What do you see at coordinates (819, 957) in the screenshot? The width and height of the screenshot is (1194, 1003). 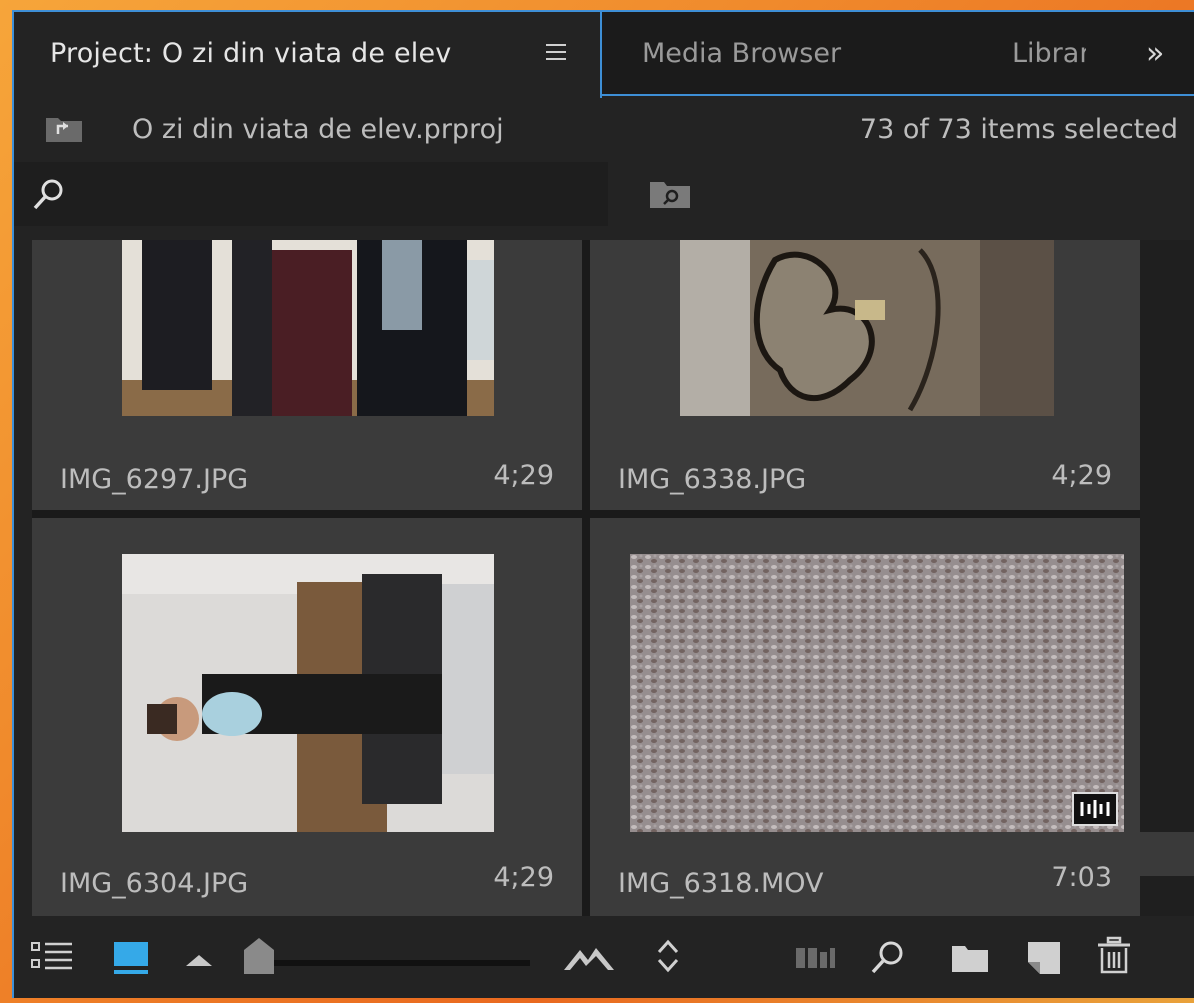 I see `automate-to-sequence-icon` at bounding box center [819, 957].